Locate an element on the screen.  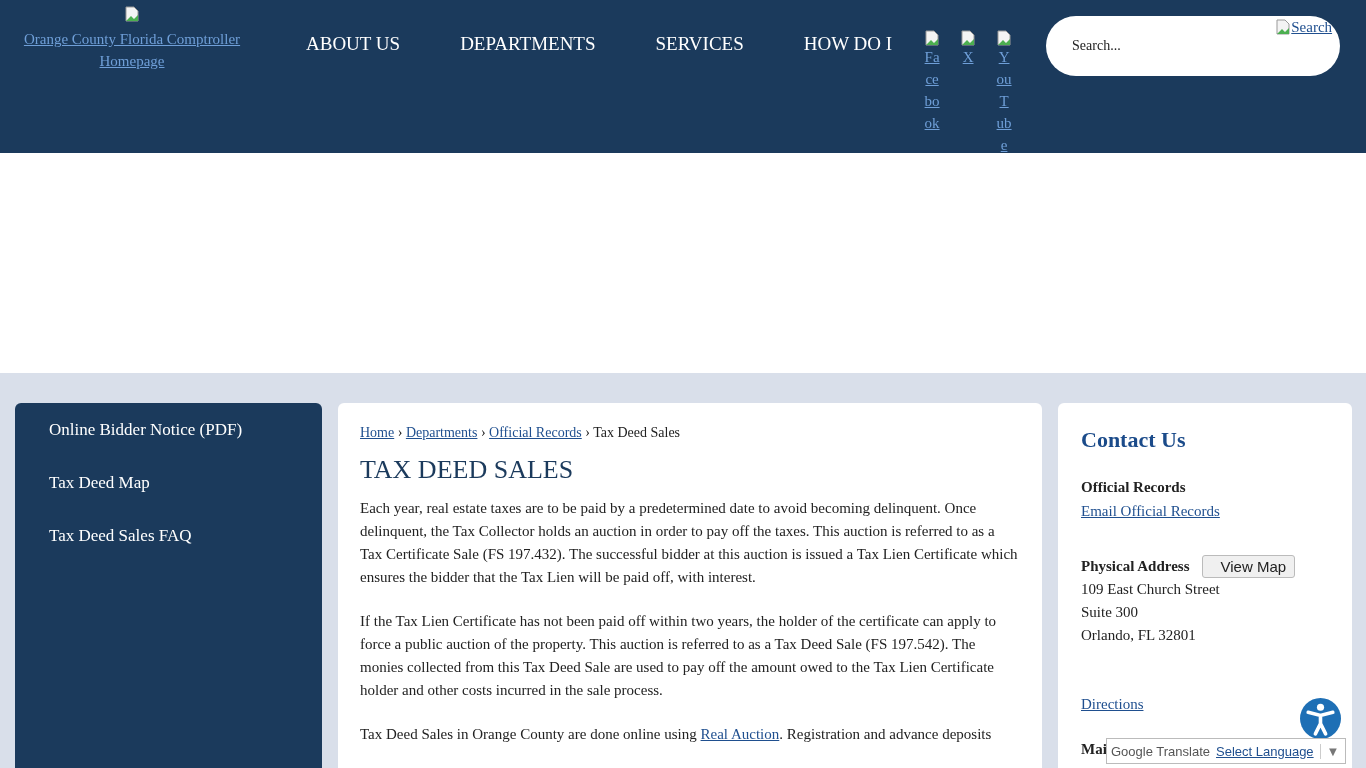
body-paragraph: If the Tax Lien Certificate has not been paid off within two years, the holder of the certificate can apply to force a public auction of the property. This auction is referred to as a Tax Deed Sale (FS 197.542). The monies collected from this Tax Deed Sale are used to pay off the amount owed to the Tax Lien Certificate holder and other costs incurred in the sale process. is located at coordinates (679, 656).